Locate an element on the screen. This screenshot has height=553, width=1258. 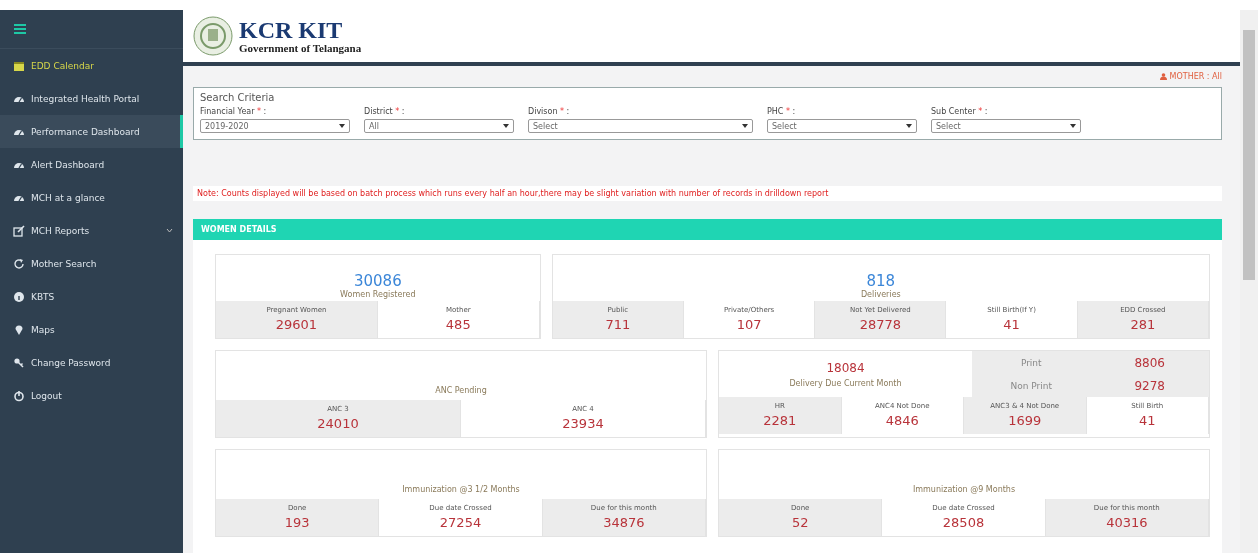
edit-icon is located at coordinates (19, 230).